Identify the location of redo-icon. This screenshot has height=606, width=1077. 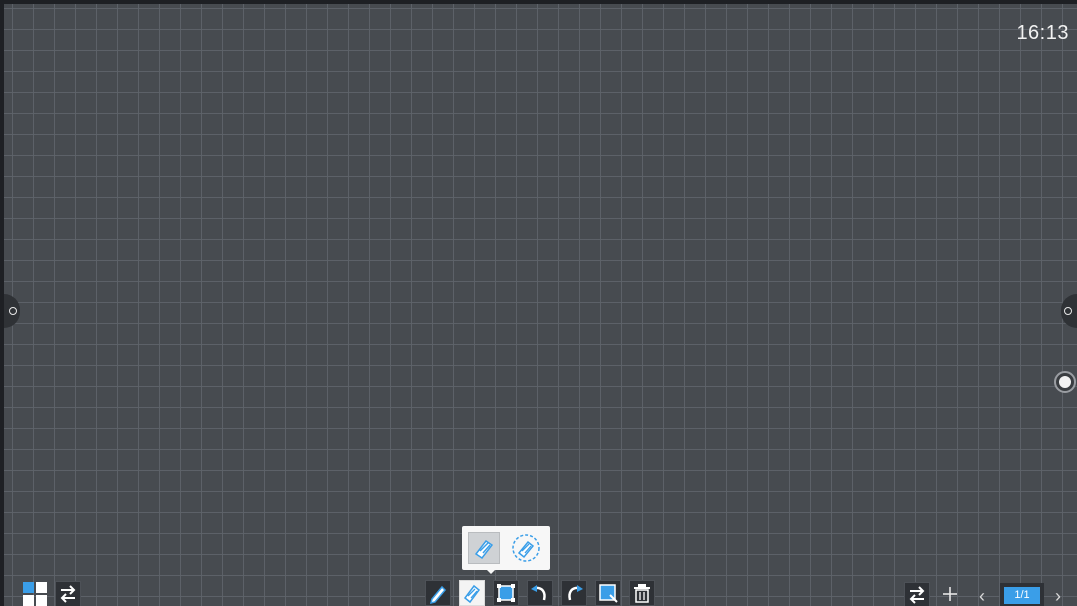
(575, 593).